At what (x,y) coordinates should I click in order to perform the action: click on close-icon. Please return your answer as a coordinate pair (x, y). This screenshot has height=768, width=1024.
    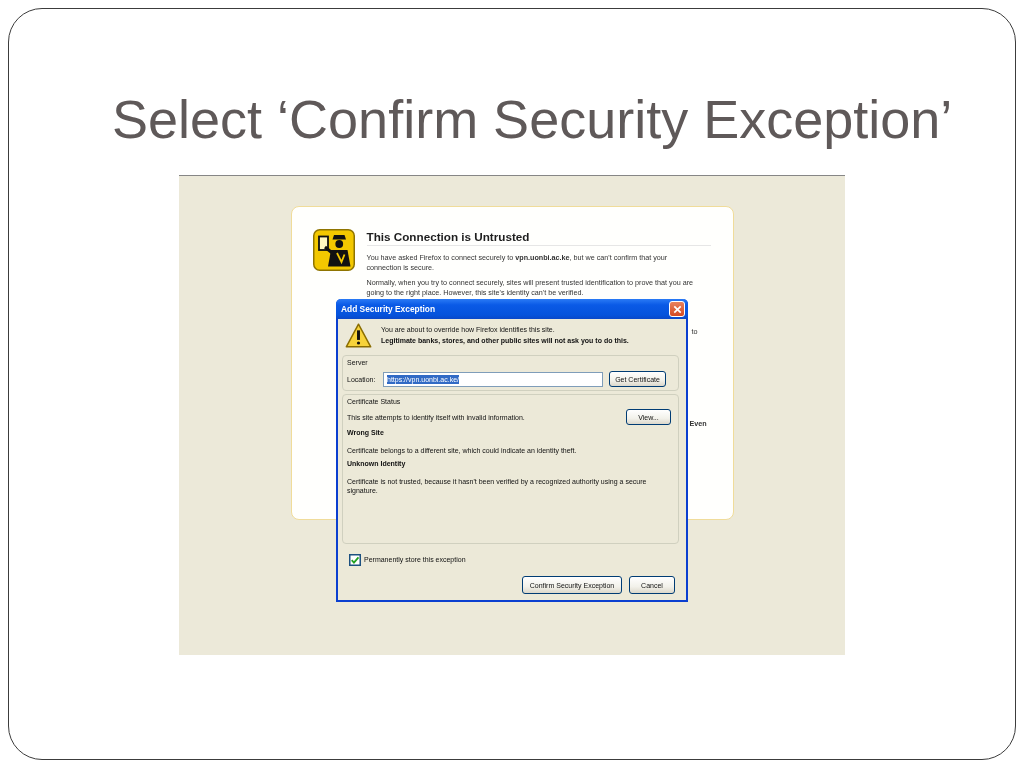
    Looking at the image, I should click on (677, 309).